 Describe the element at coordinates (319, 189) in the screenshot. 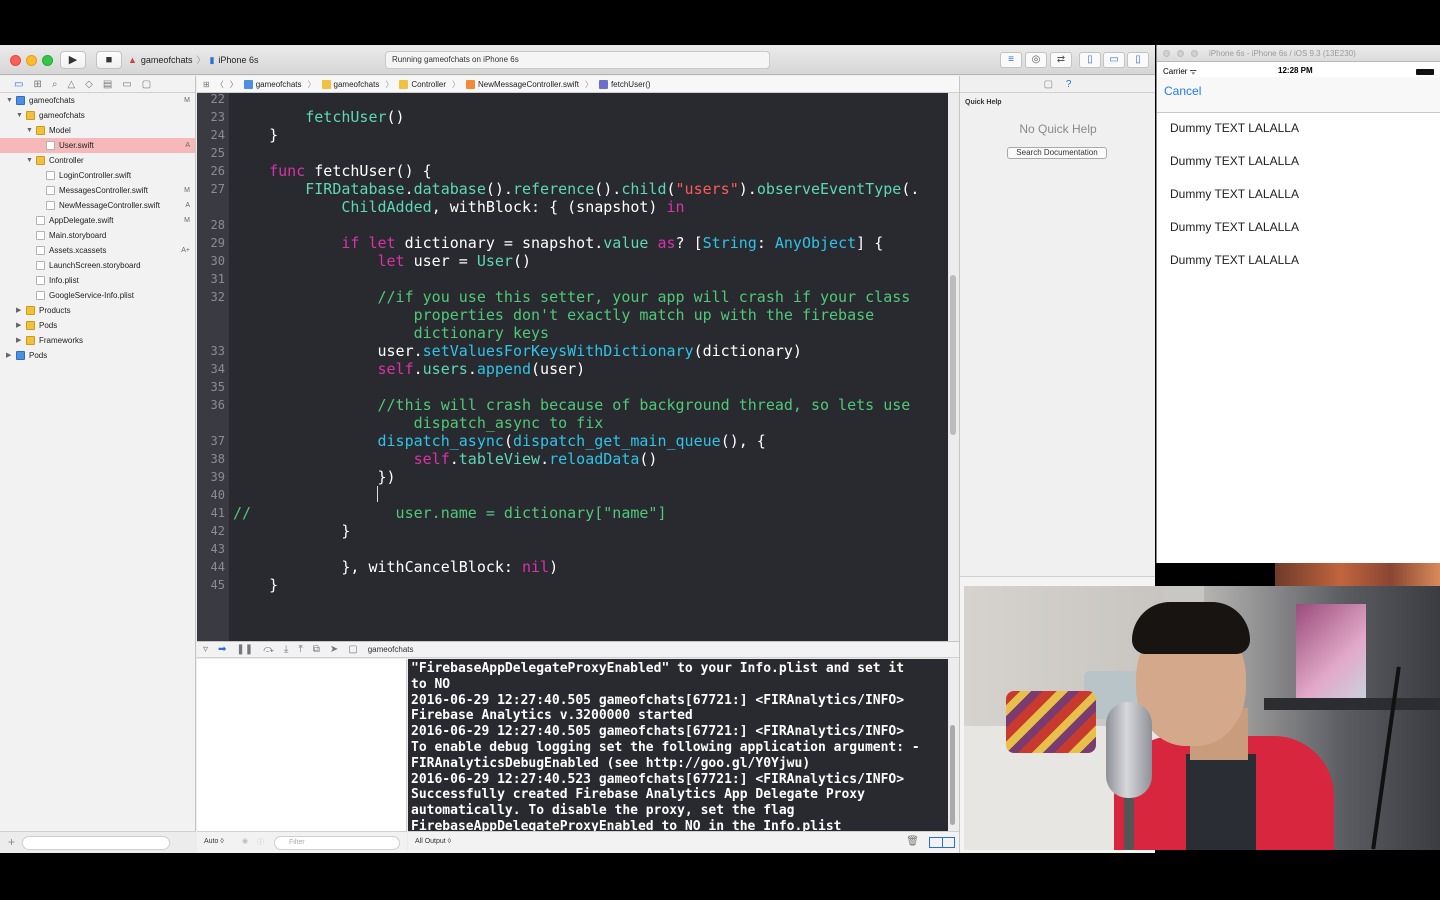

I see `code-token: FIRDatabase` at that location.